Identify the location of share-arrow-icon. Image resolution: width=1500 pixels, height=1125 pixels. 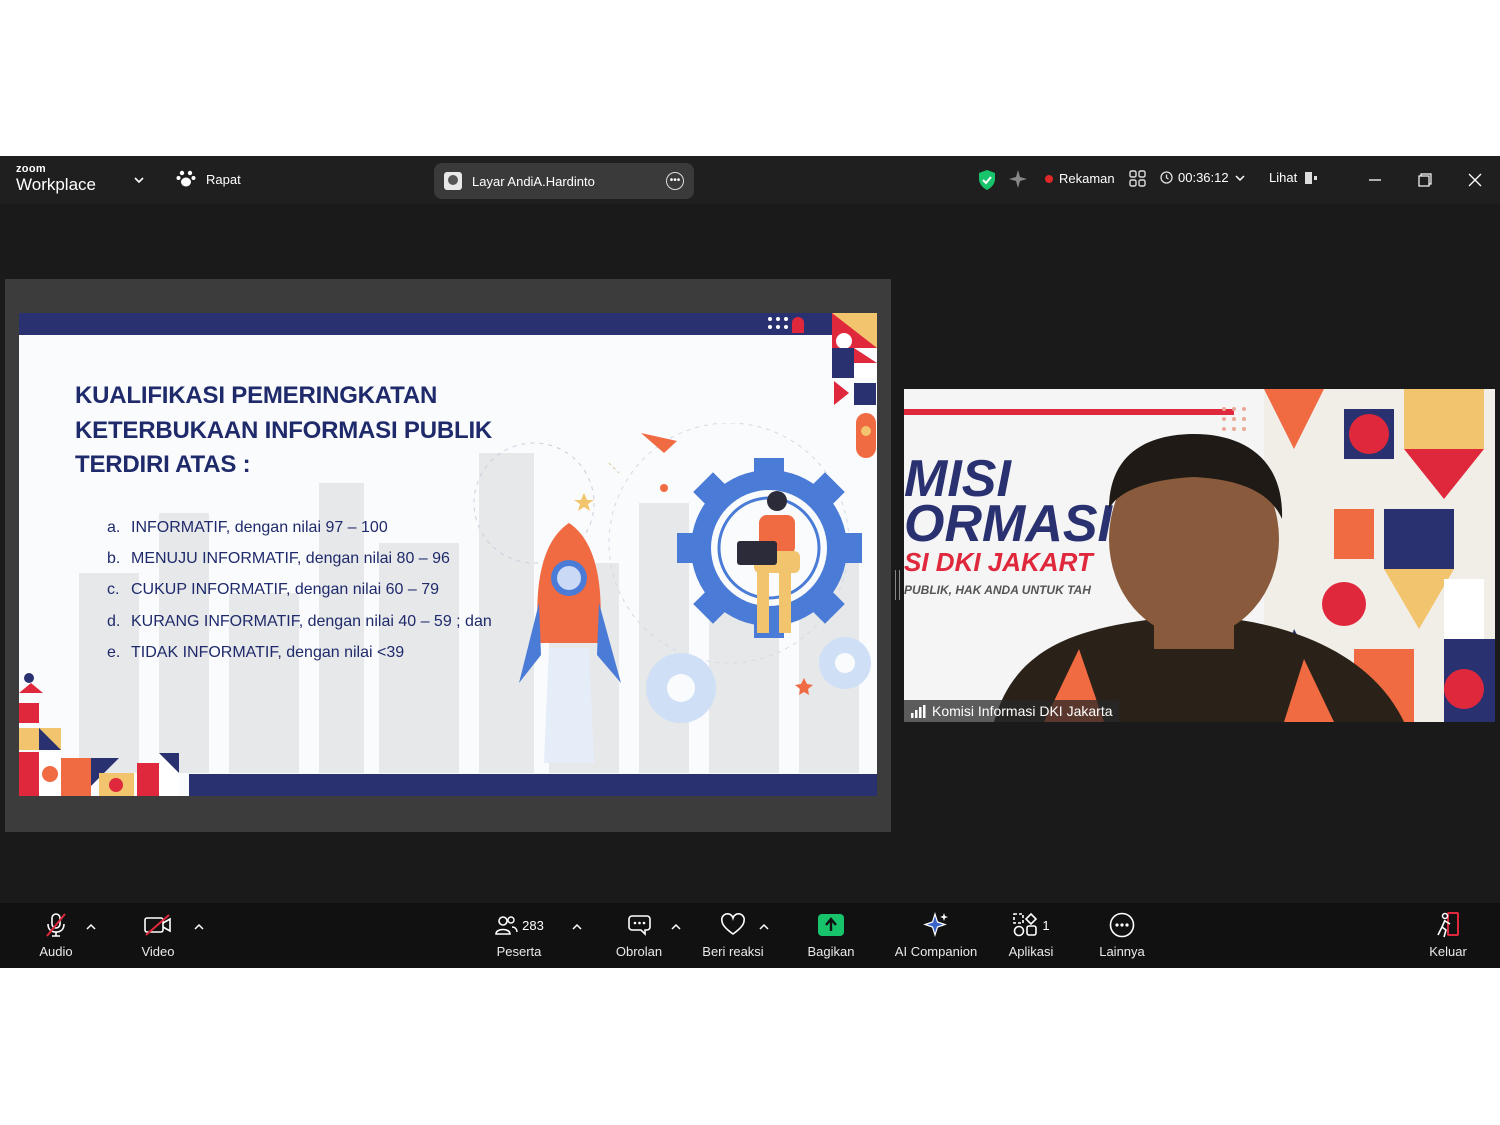
(831, 925).